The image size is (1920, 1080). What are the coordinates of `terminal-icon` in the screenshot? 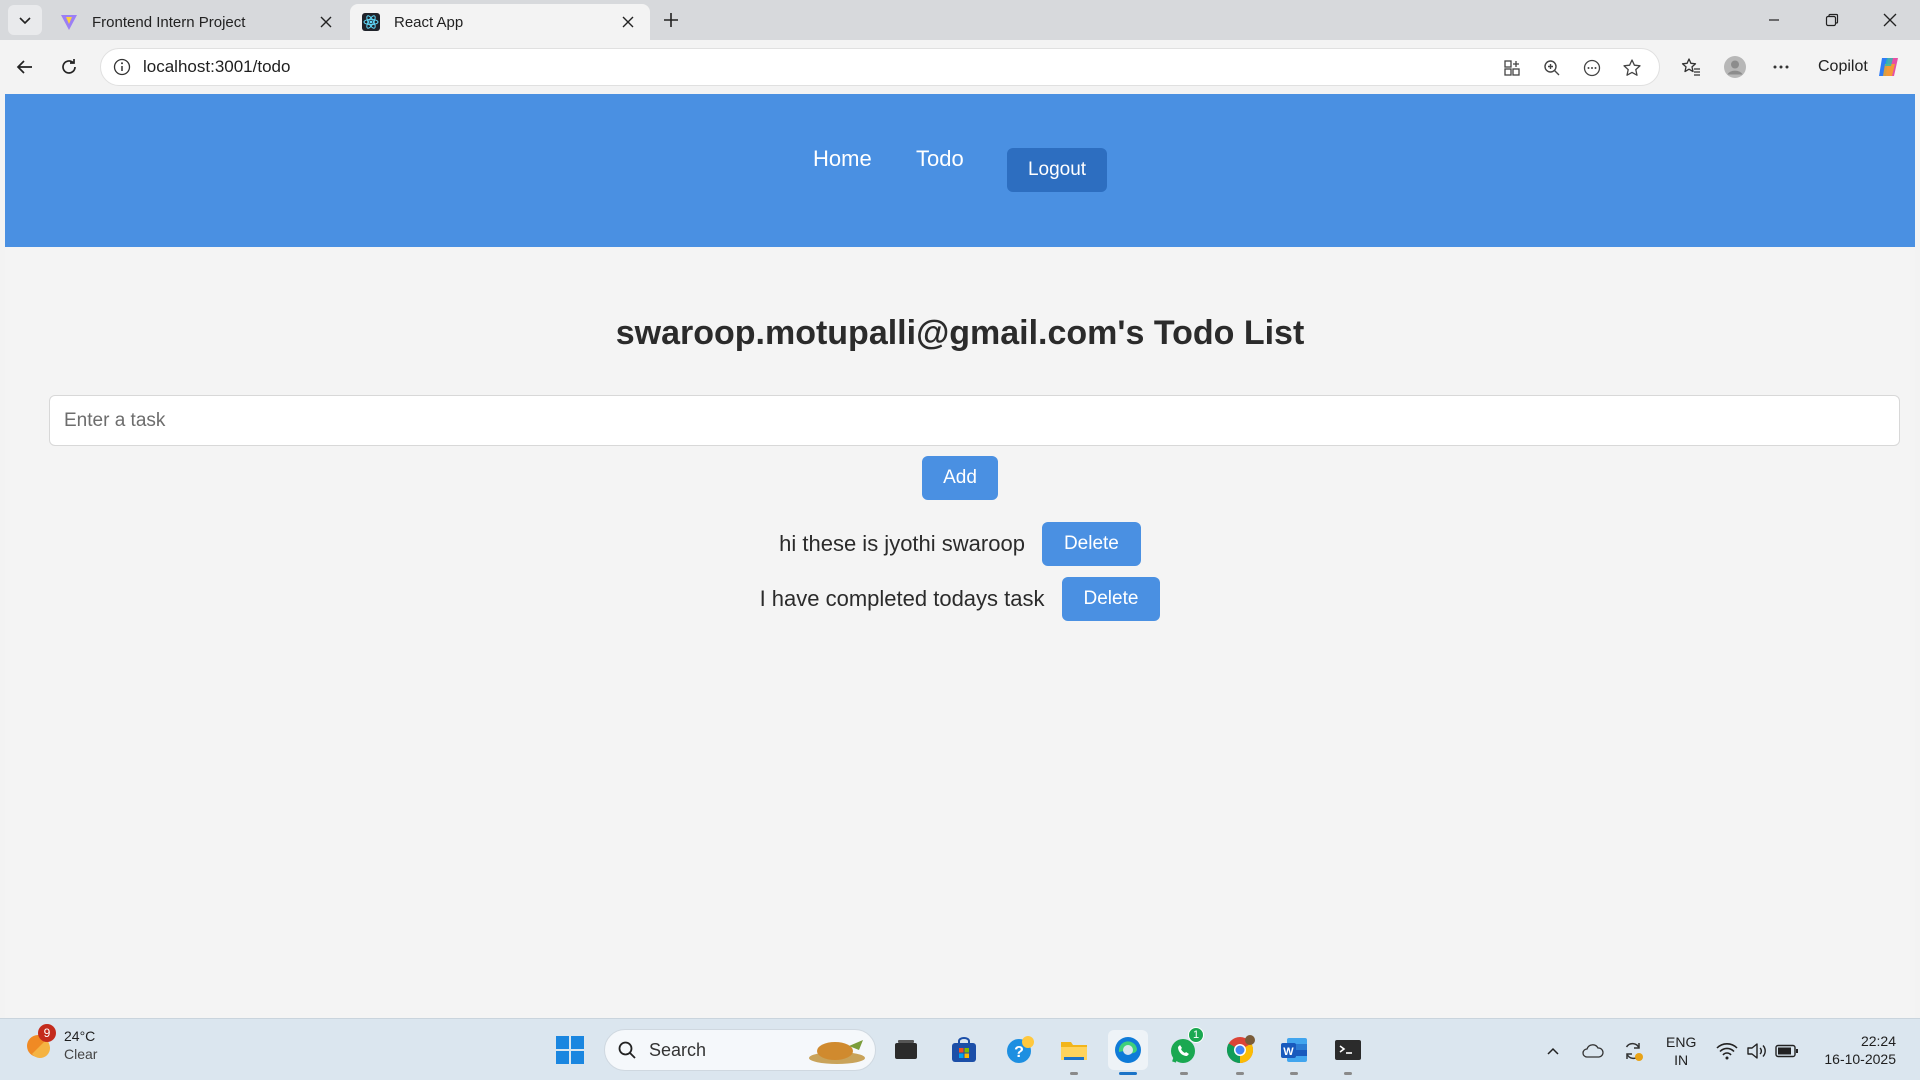 It's located at (1348, 1050).